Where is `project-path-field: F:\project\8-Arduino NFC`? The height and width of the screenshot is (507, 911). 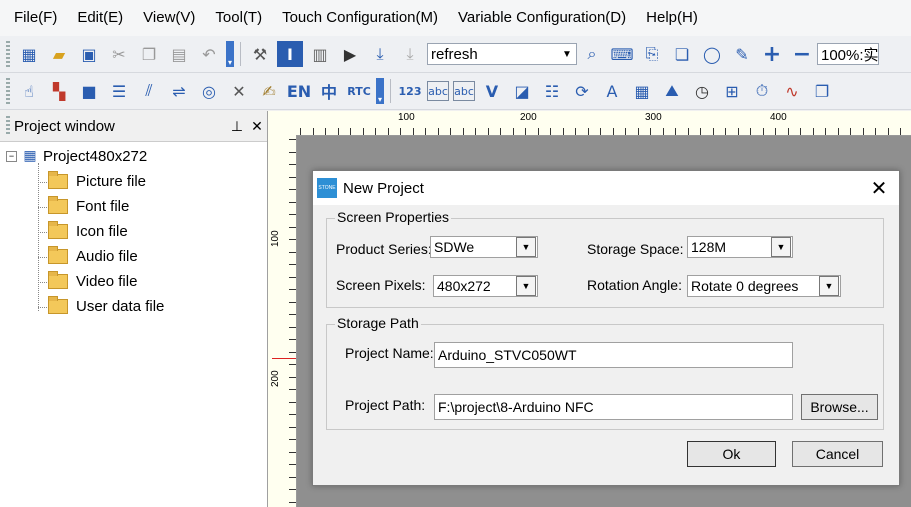
project-path-field: F:\project\8-Arduino NFC is located at coordinates (613, 407).